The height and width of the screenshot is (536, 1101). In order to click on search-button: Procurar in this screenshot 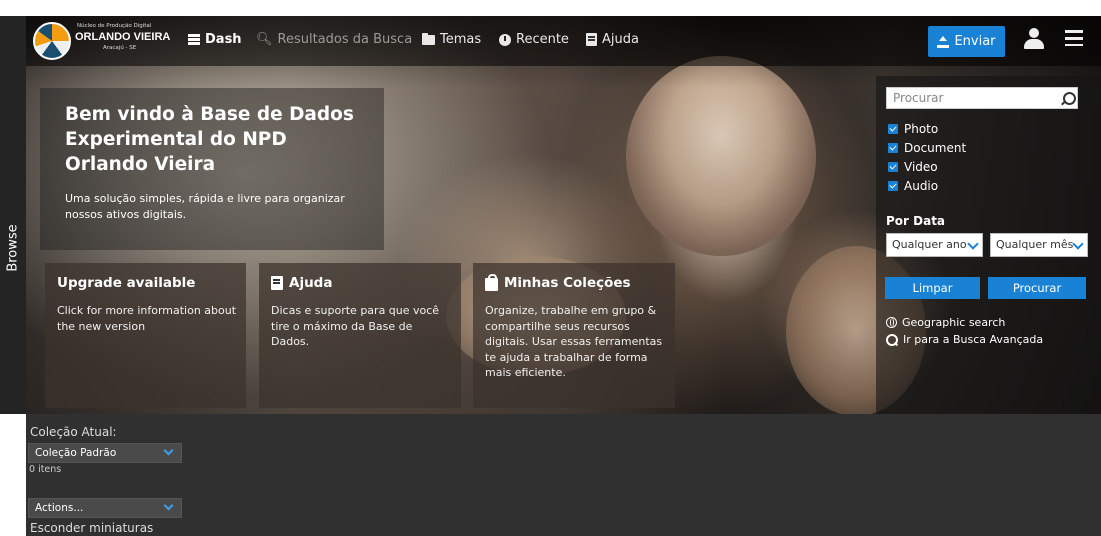, I will do `click(1037, 288)`.